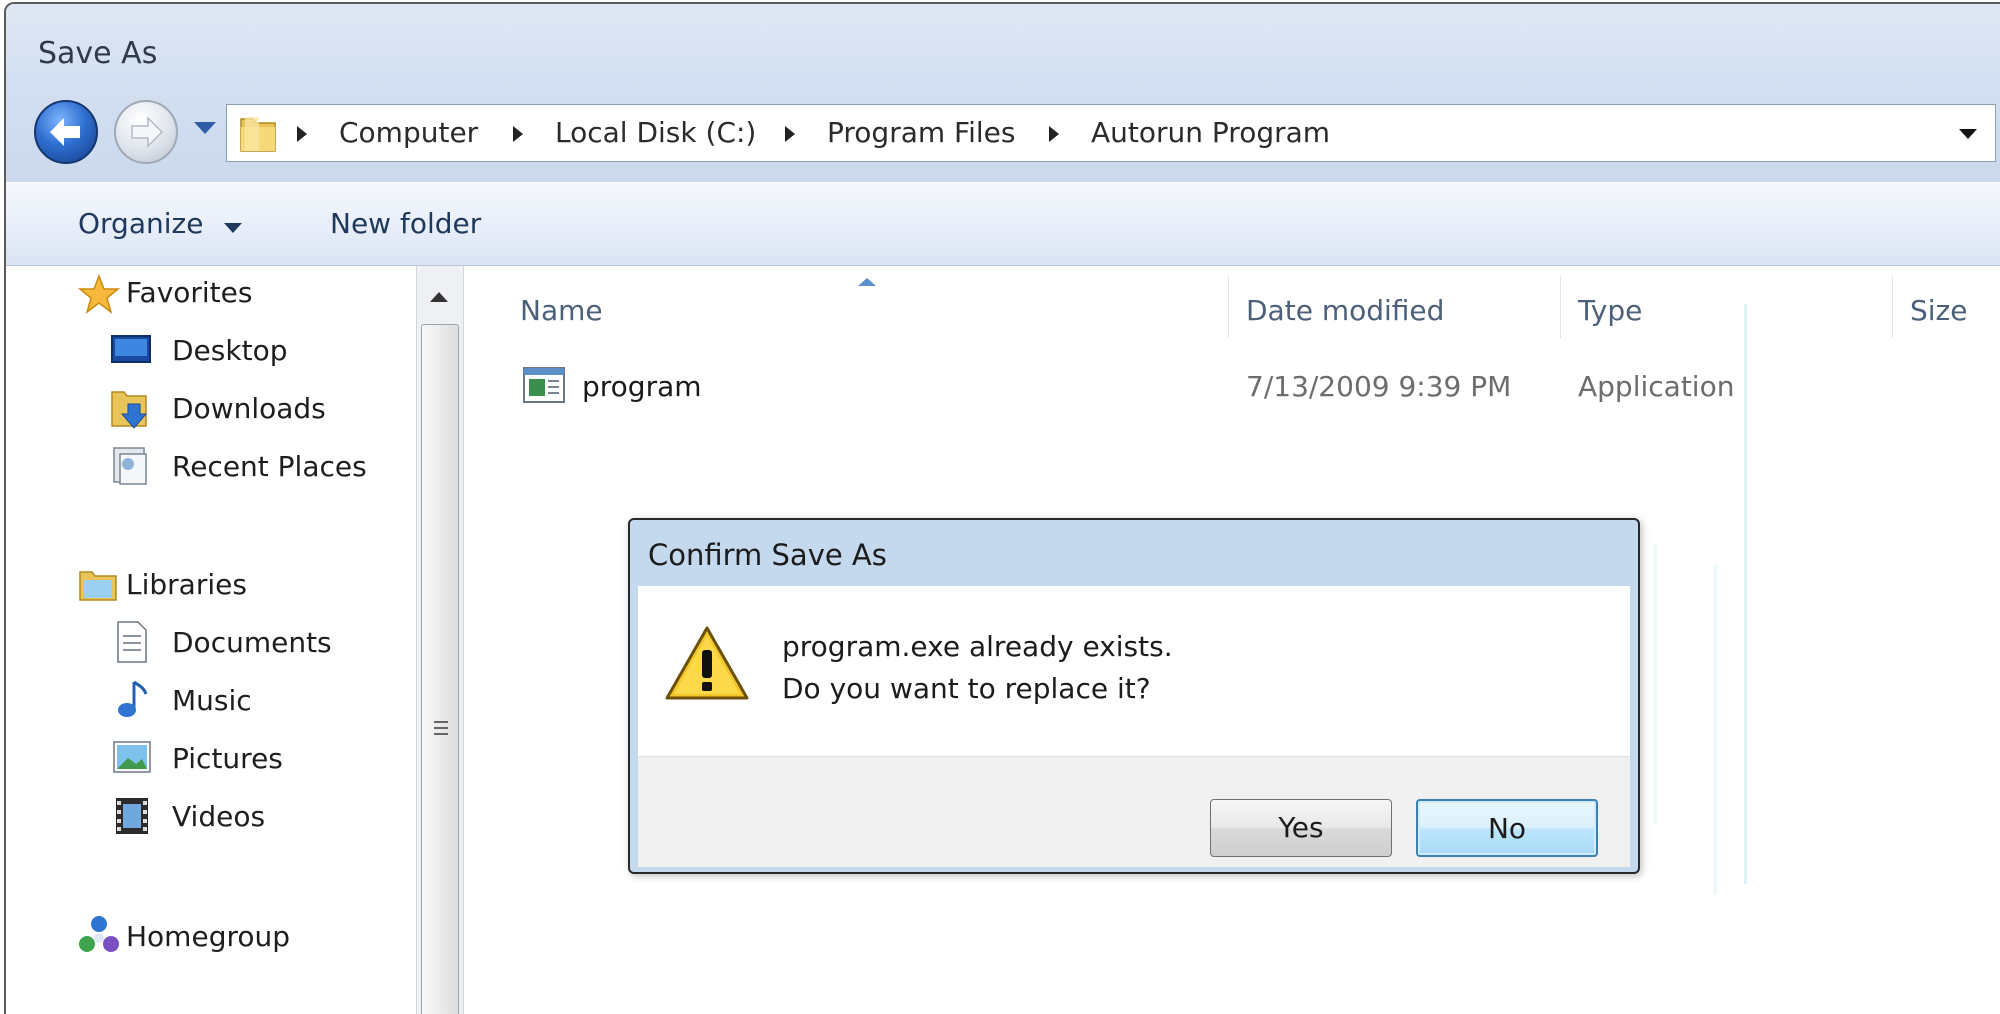 The image size is (2000, 1014). I want to click on music-icon, so click(133, 698).